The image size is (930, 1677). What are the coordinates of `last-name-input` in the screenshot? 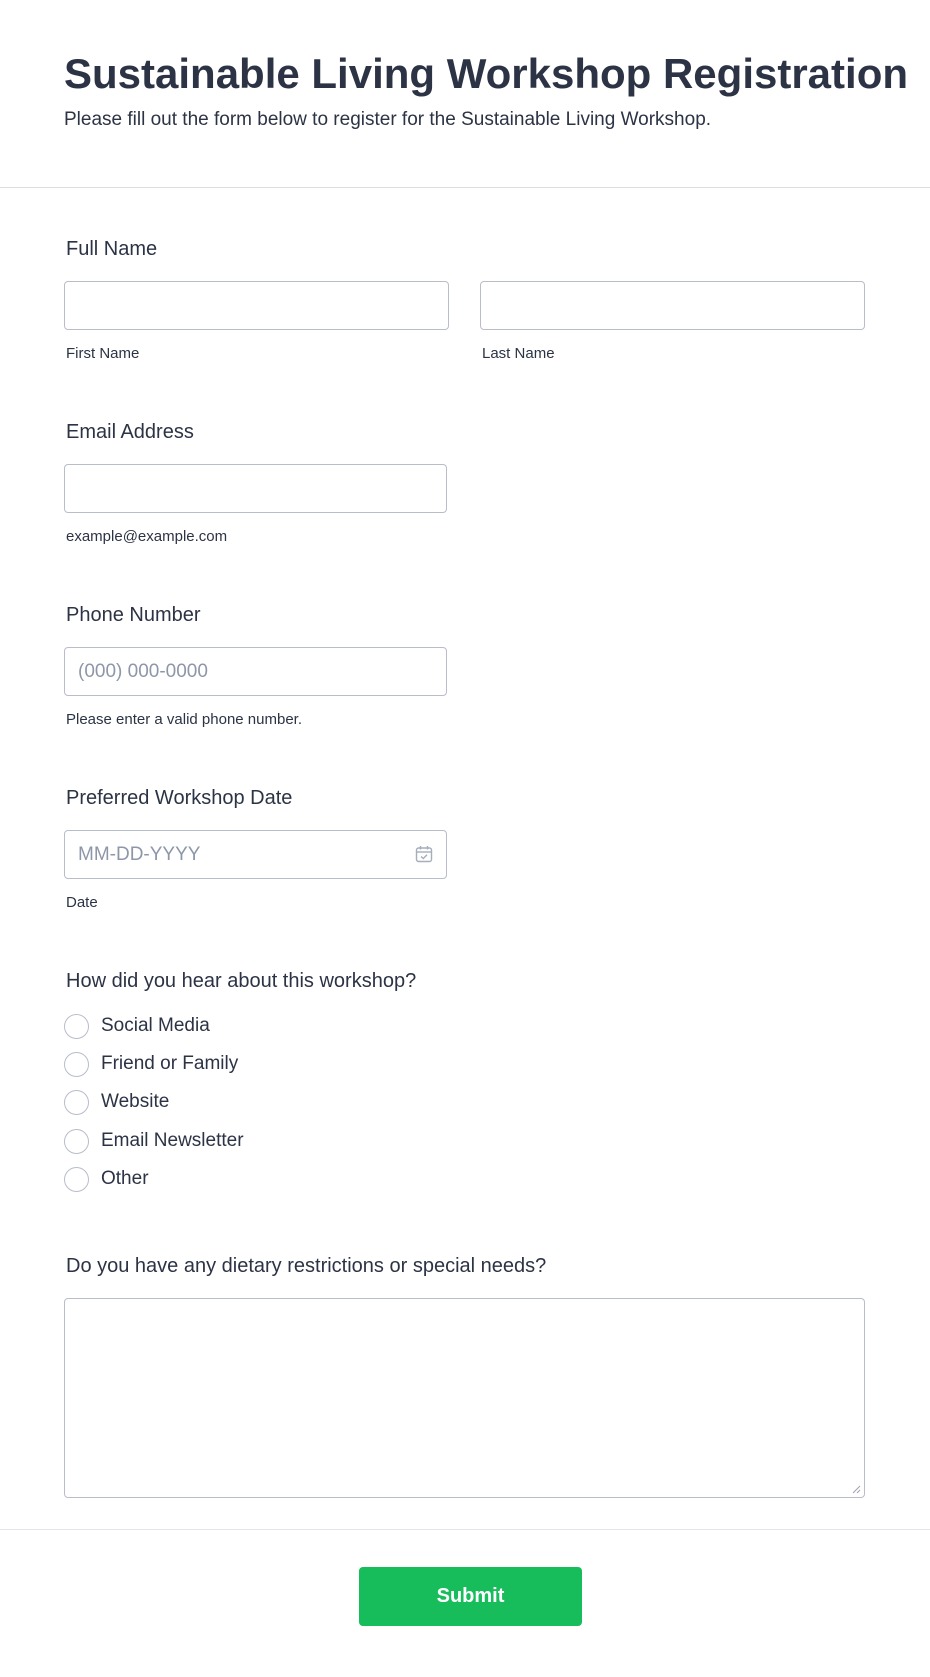 It's located at (672, 305).